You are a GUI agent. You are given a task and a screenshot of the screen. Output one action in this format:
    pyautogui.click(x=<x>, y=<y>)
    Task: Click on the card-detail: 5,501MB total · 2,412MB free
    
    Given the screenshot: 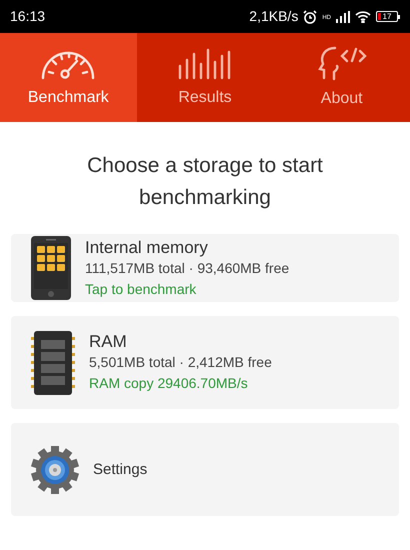 What is the action you would take?
    pyautogui.click(x=180, y=362)
    